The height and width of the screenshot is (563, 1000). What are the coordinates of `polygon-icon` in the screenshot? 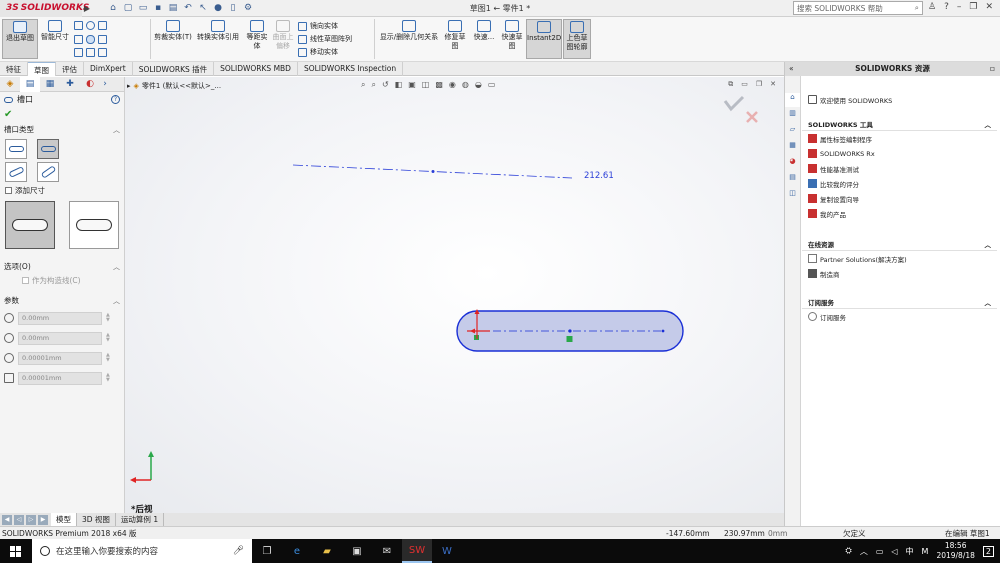 It's located at (78, 52).